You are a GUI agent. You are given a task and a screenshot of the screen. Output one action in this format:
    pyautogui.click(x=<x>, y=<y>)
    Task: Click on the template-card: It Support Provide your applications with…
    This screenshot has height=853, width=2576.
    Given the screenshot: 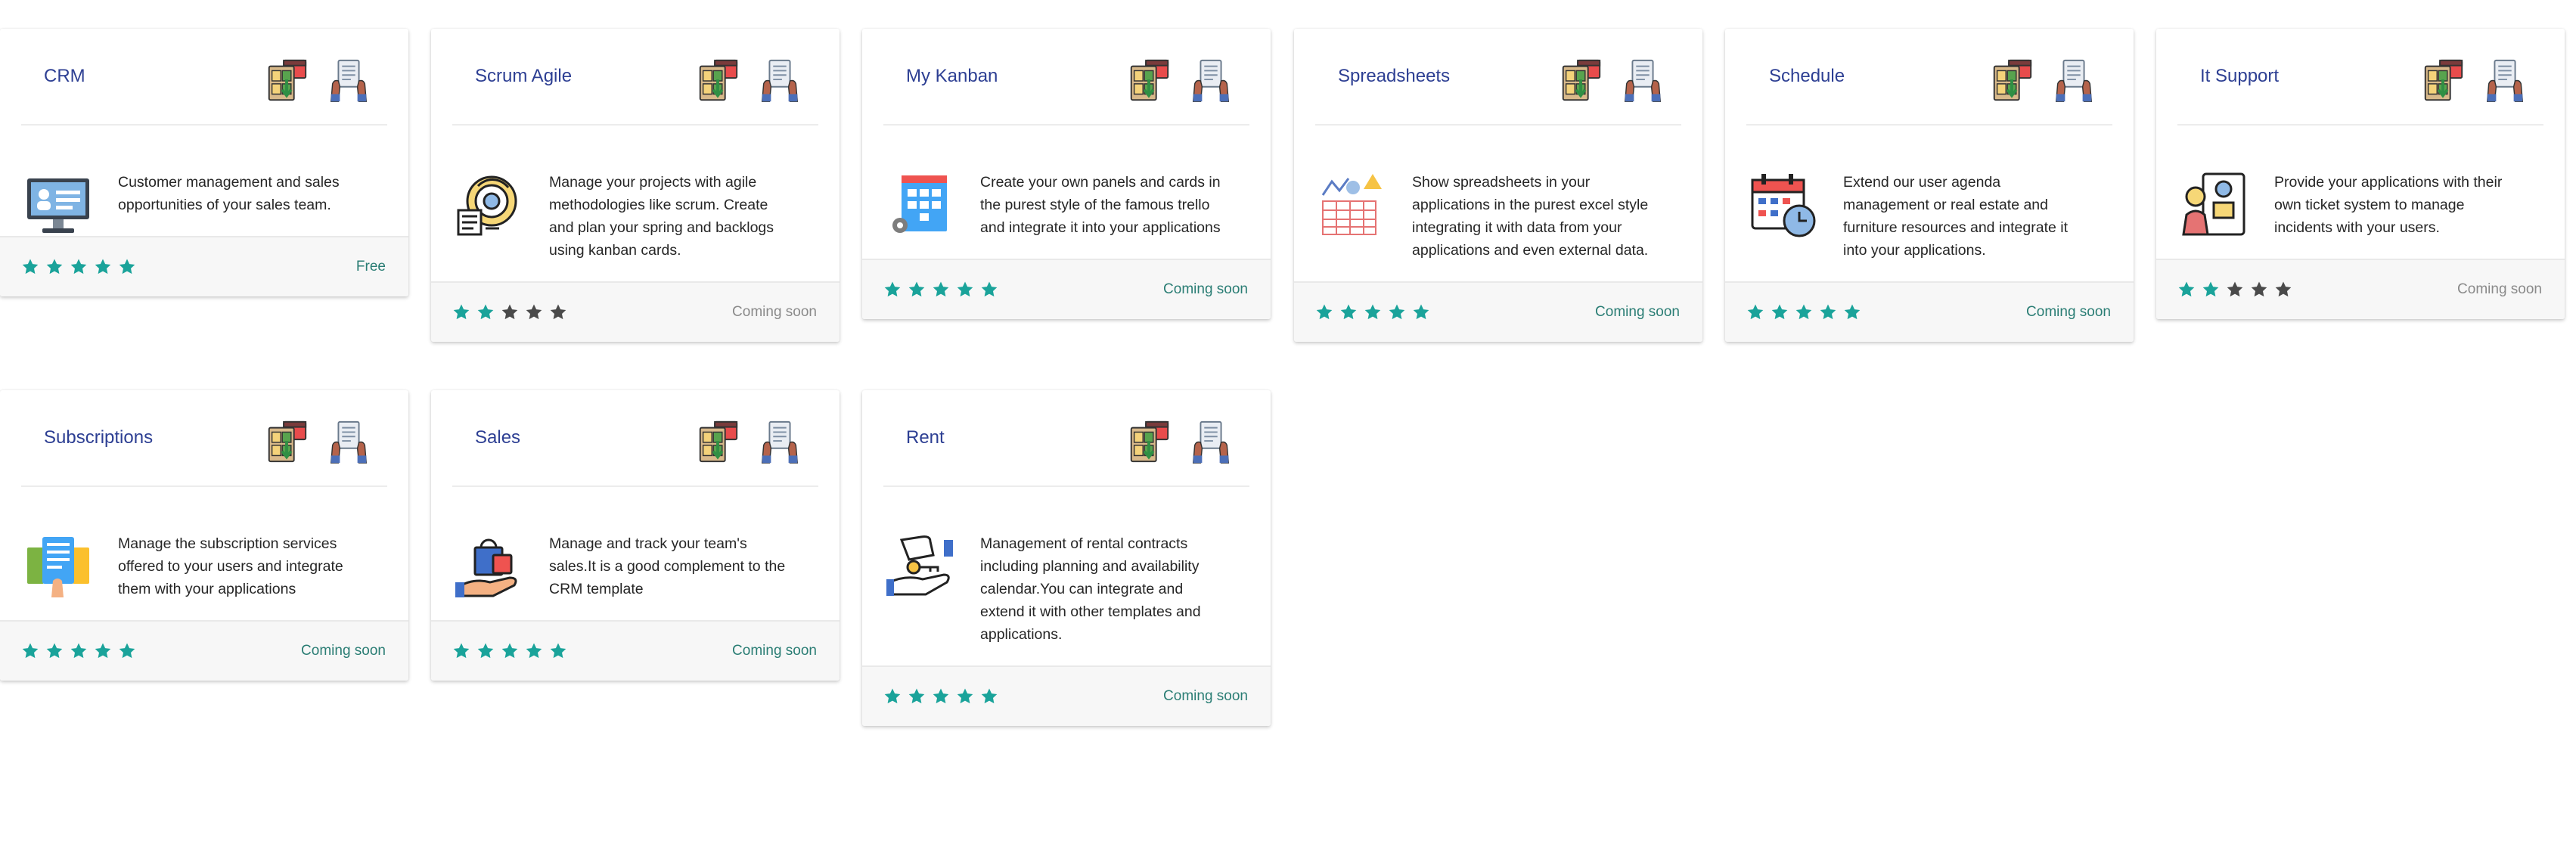 What is the action you would take?
    pyautogui.click(x=2360, y=174)
    